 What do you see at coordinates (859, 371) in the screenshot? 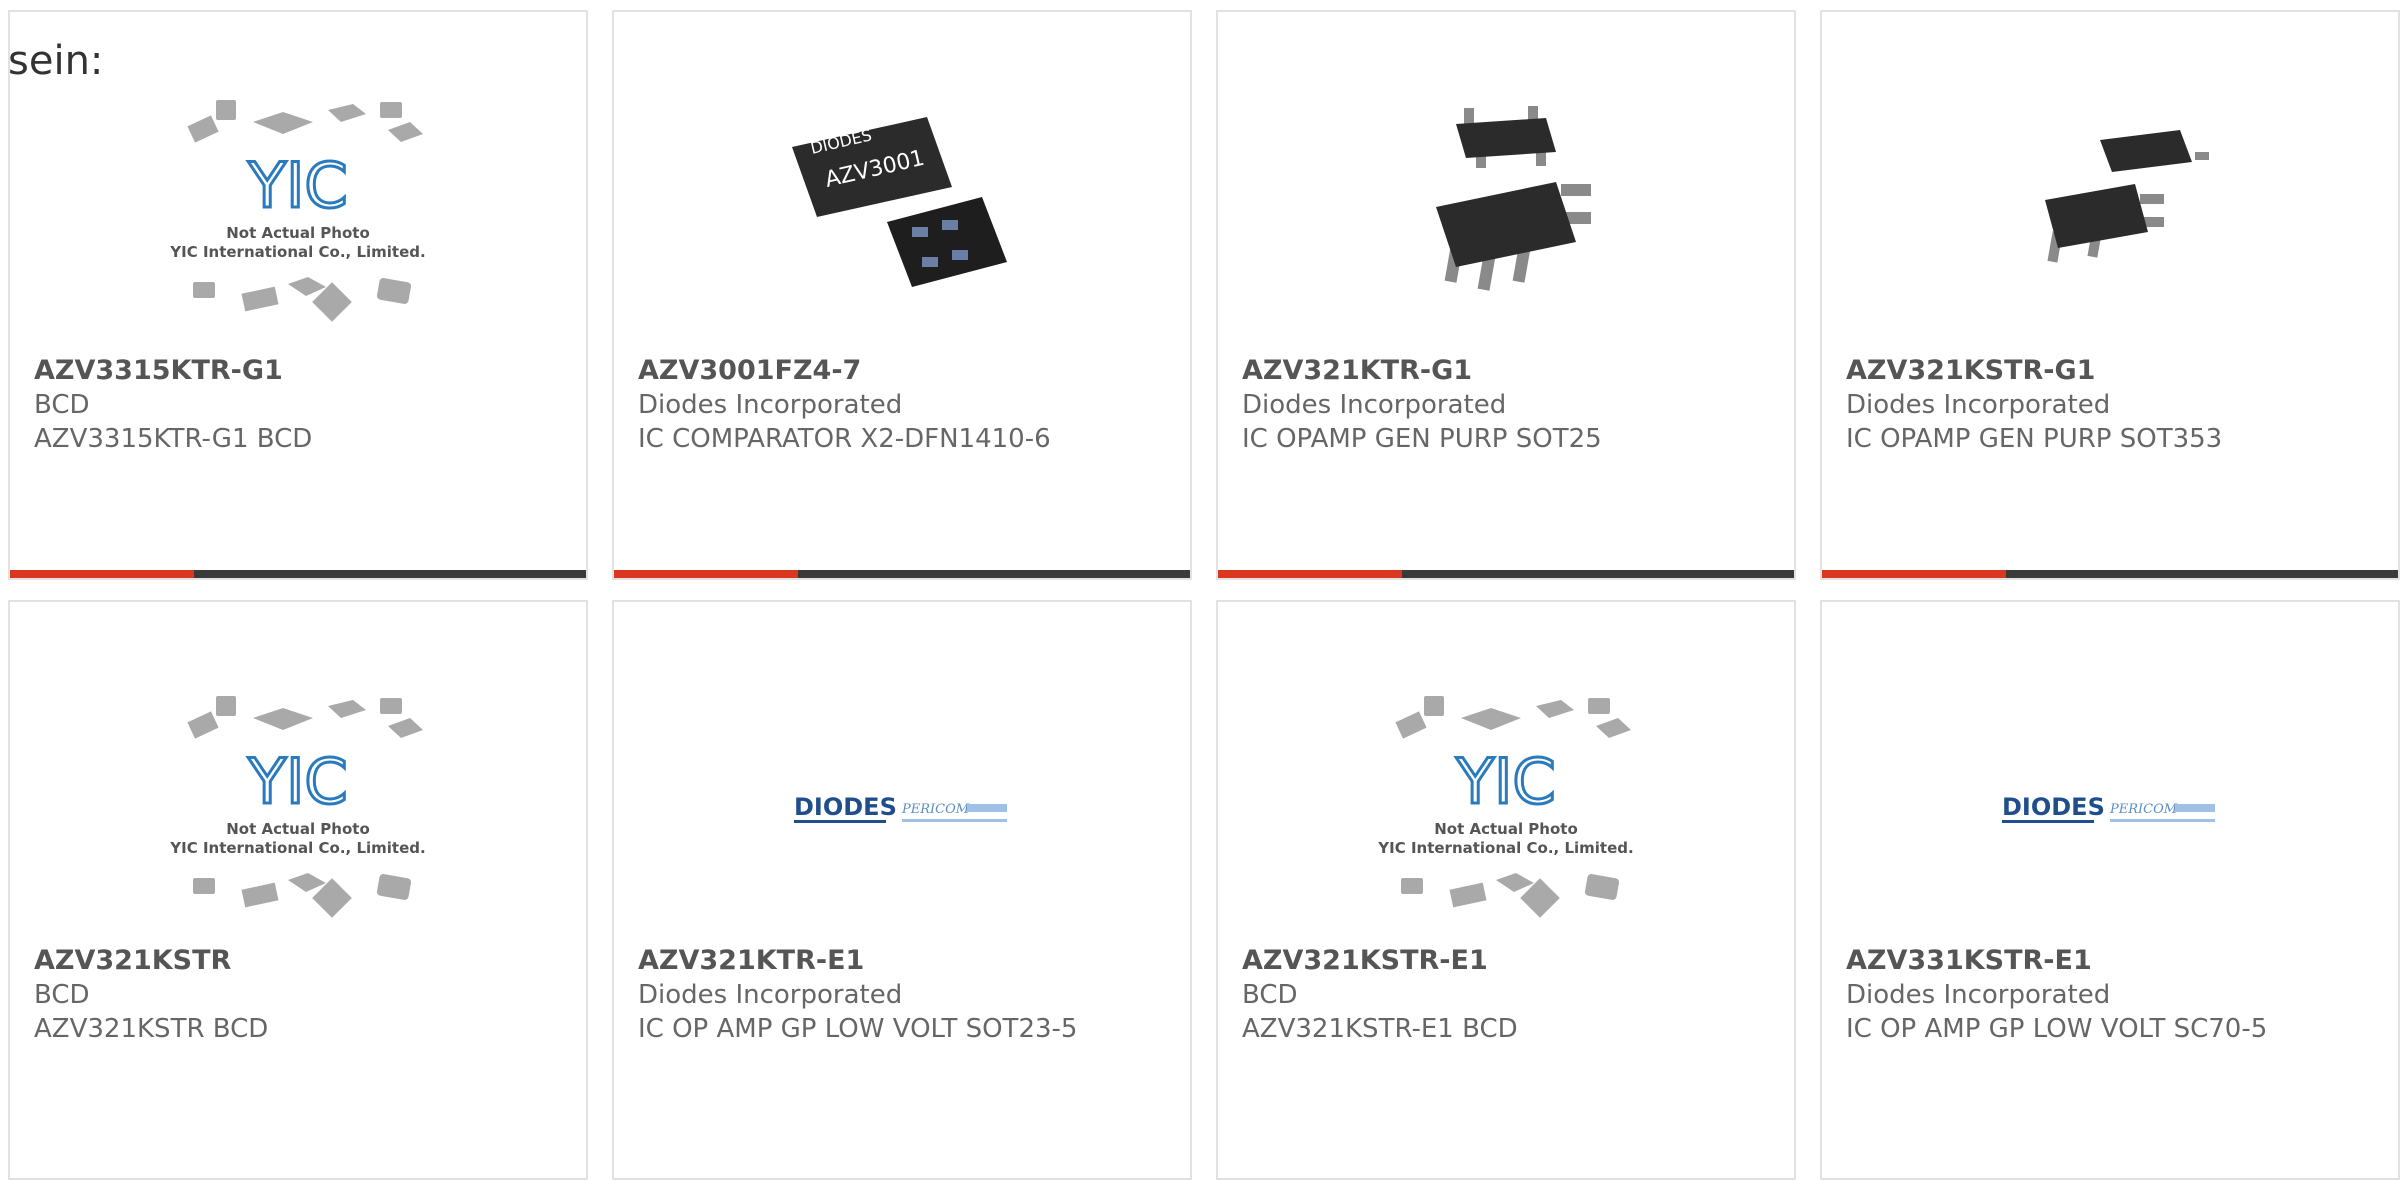
I see `product-part-number: AZV3001FZ4-7` at bounding box center [859, 371].